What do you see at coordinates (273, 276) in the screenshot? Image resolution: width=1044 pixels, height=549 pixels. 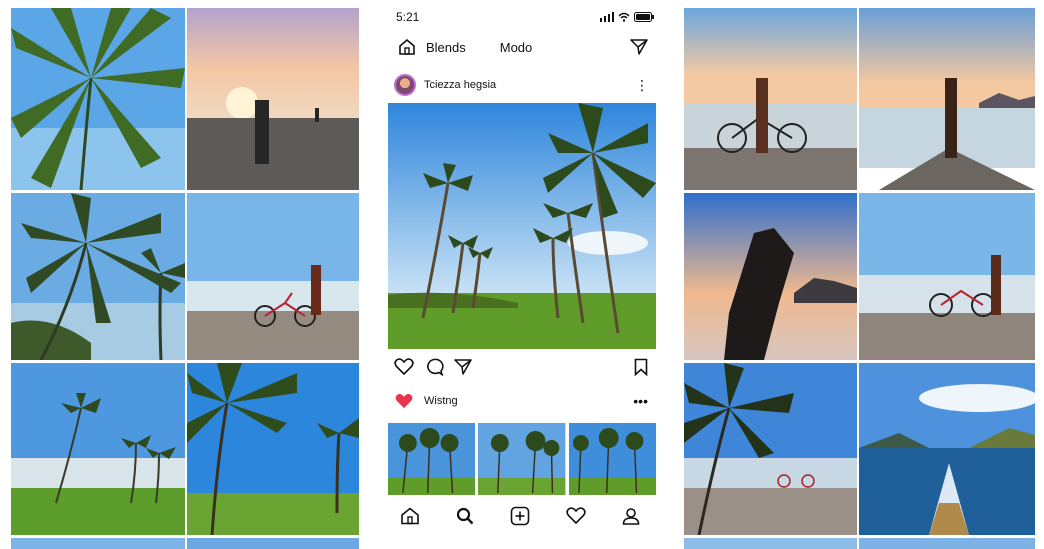 I see `photo-tile-cyclist-beach` at bounding box center [273, 276].